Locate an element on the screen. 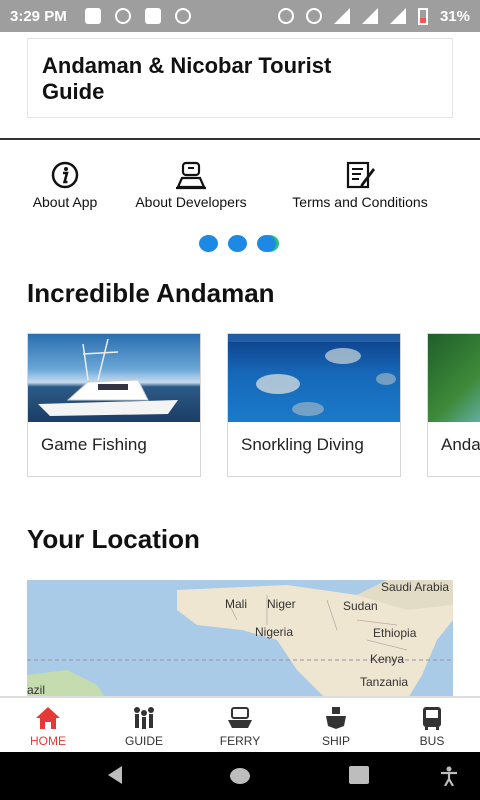  terms-link: Terms and Conditions is located at coordinates (360, 185).